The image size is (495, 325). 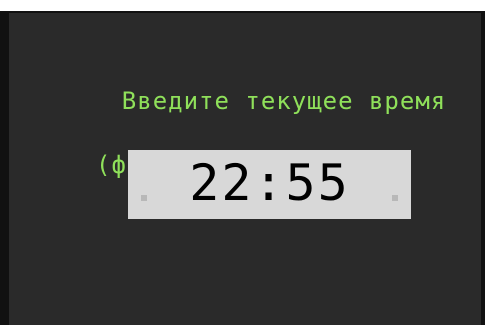 I want to click on time-input-value: 22:55, so click(x=269, y=183).